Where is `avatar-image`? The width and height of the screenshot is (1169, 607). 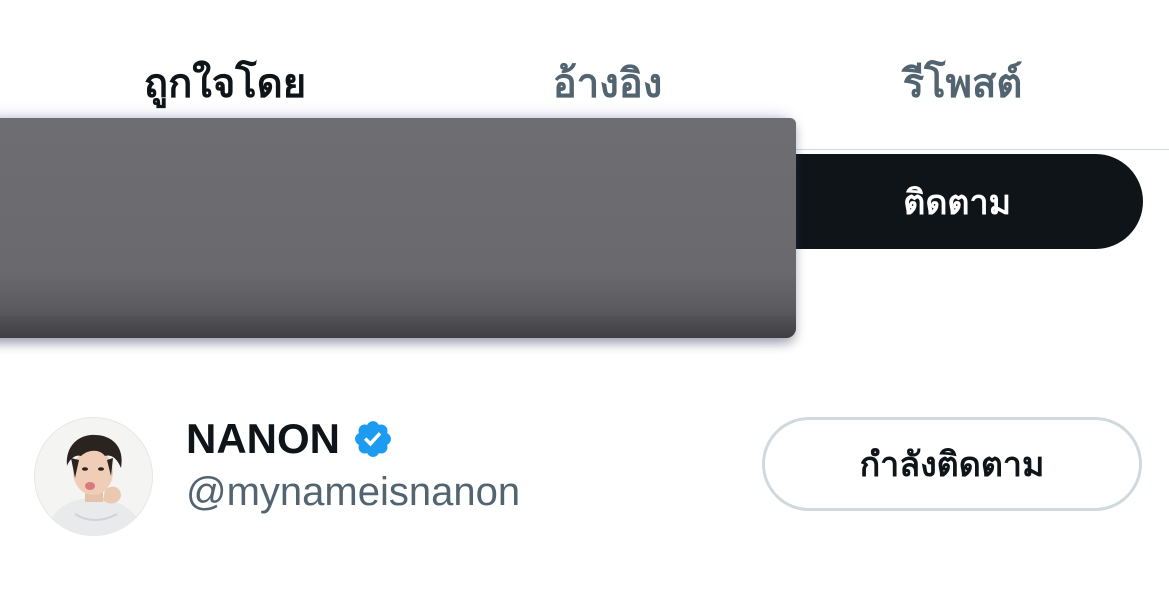 avatar-image is located at coordinates (93, 476).